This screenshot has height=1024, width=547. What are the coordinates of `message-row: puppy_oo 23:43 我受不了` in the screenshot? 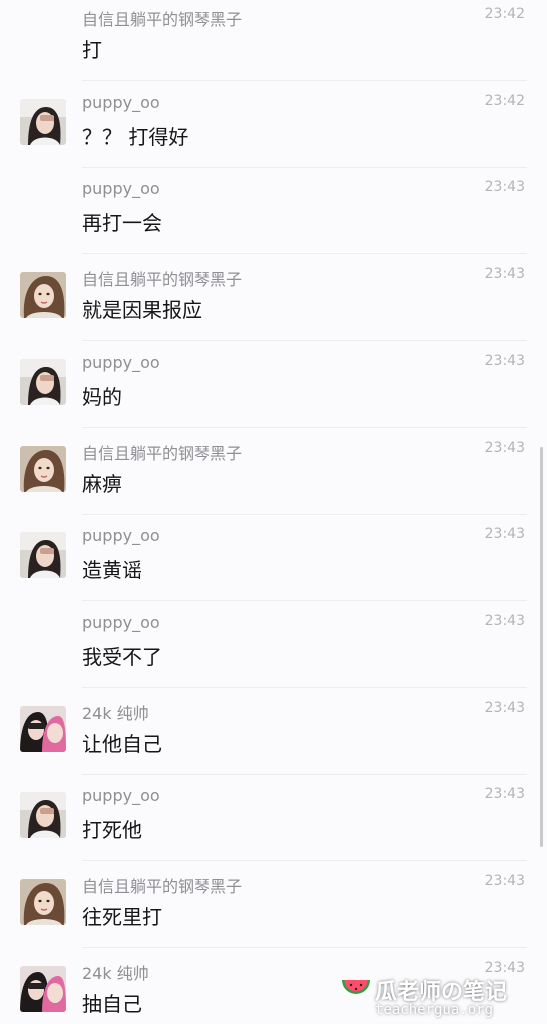 It's located at (273, 644).